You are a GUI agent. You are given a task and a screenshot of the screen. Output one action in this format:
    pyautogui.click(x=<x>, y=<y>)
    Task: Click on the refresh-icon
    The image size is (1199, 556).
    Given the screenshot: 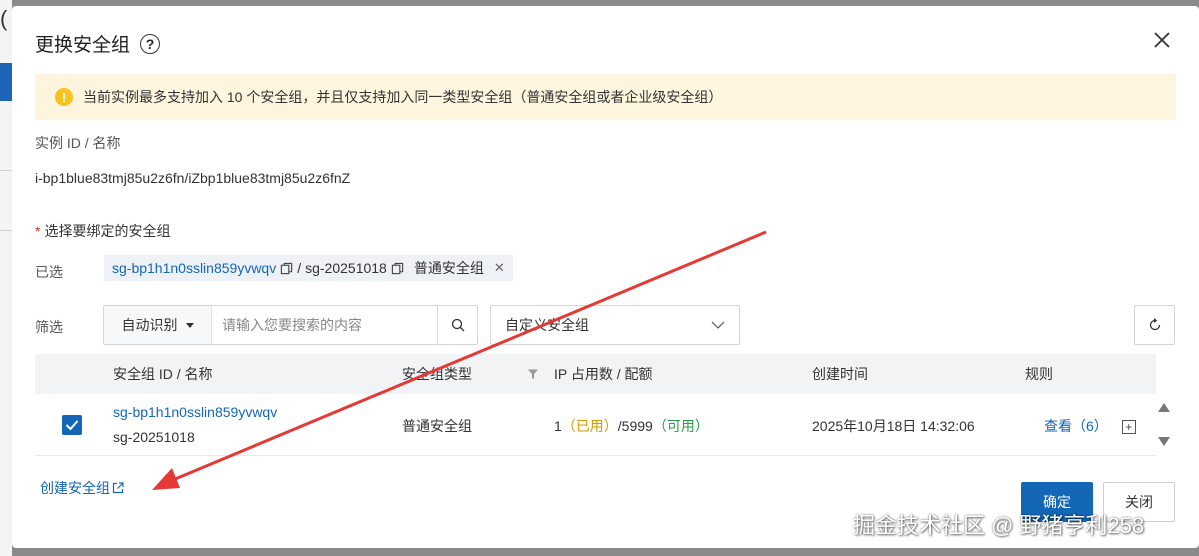 What is the action you would take?
    pyautogui.click(x=1154, y=324)
    